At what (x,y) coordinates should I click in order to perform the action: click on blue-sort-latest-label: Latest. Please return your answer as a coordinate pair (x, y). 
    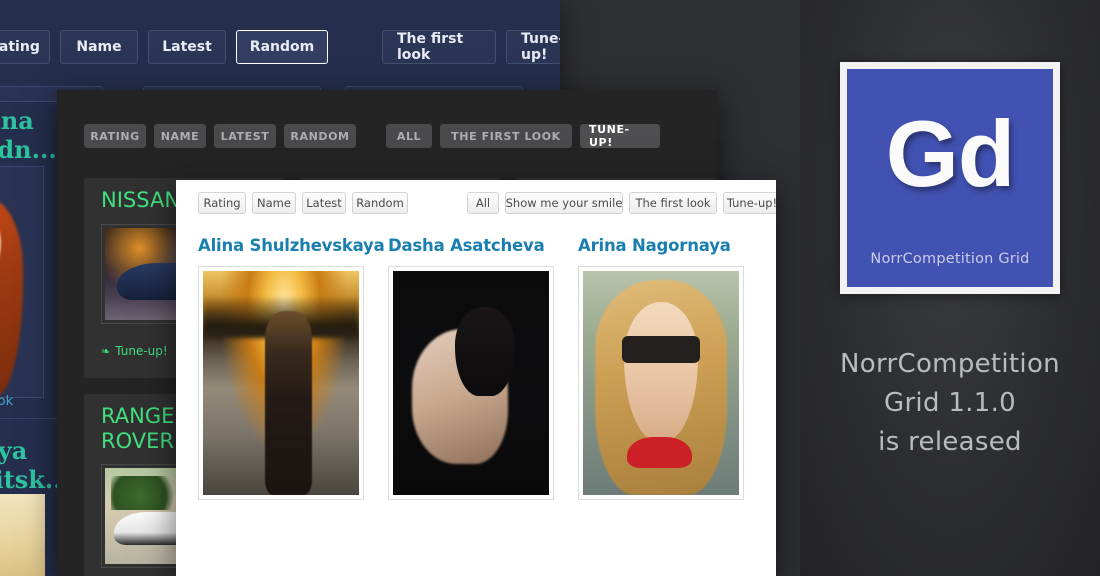
    Looking at the image, I should click on (187, 47).